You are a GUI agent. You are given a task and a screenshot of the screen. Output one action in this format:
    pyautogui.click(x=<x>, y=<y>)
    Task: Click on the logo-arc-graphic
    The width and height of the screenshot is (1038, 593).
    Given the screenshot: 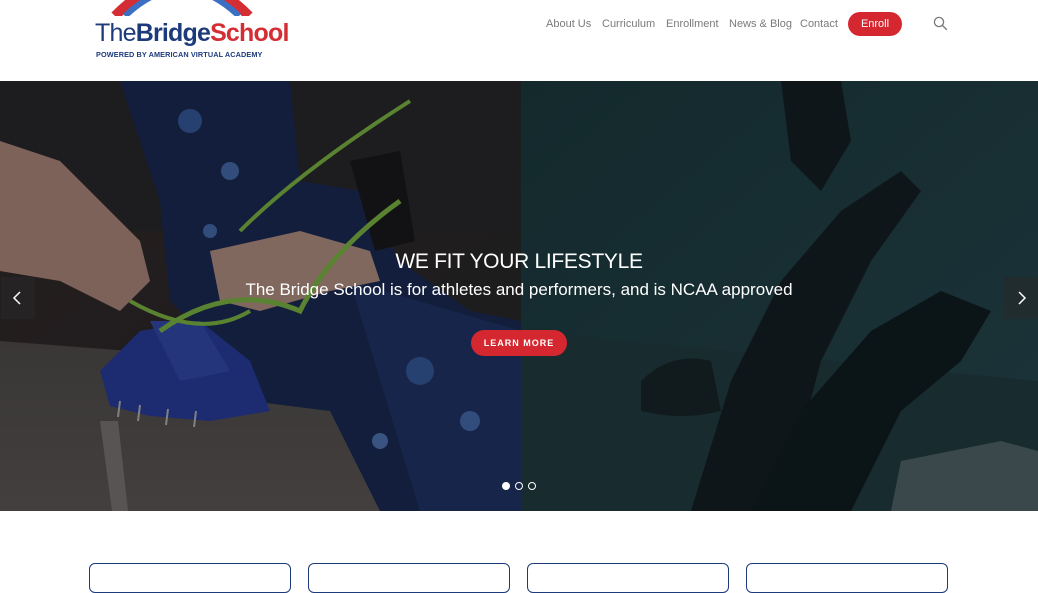 What is the action you would take?
    pyautogui.click(x=182, y=8)
    